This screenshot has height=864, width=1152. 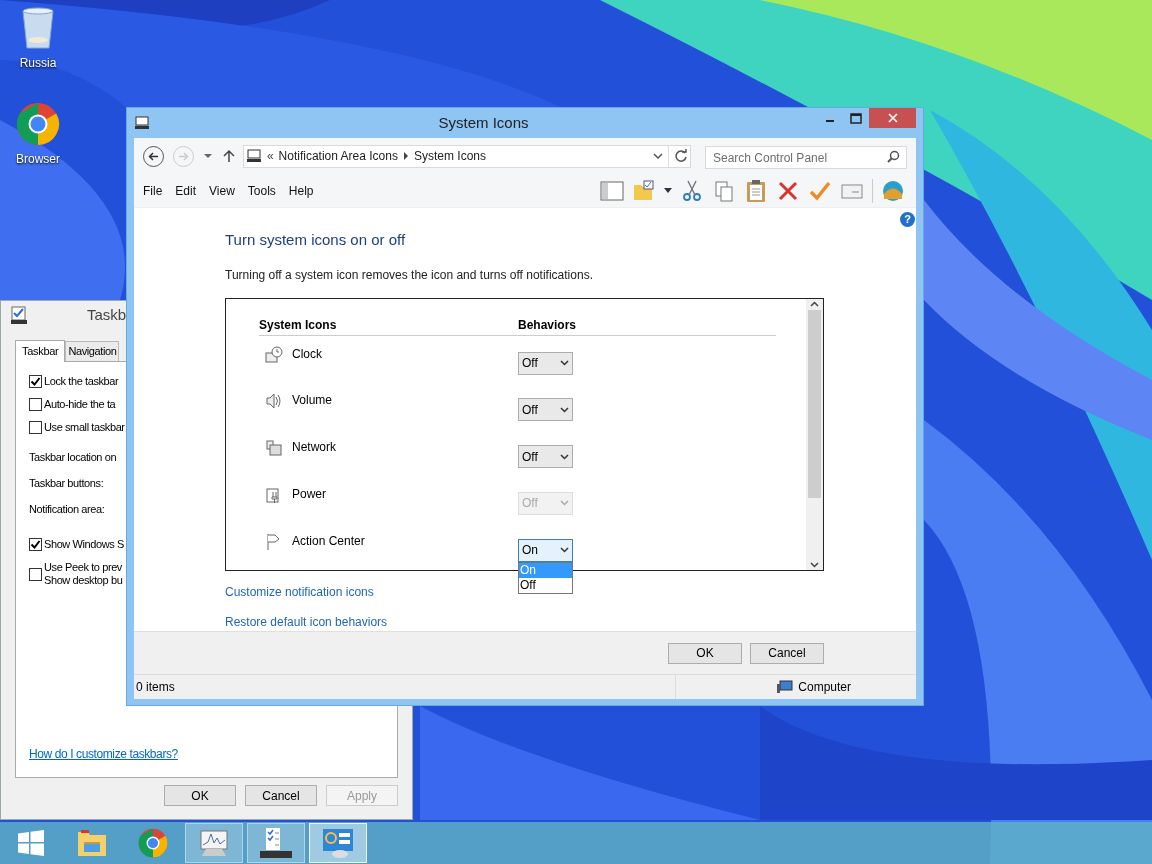 I want to click on page-description: Turning off a system icon removes the icon and turns off notifications., so click(x=409, y=275).